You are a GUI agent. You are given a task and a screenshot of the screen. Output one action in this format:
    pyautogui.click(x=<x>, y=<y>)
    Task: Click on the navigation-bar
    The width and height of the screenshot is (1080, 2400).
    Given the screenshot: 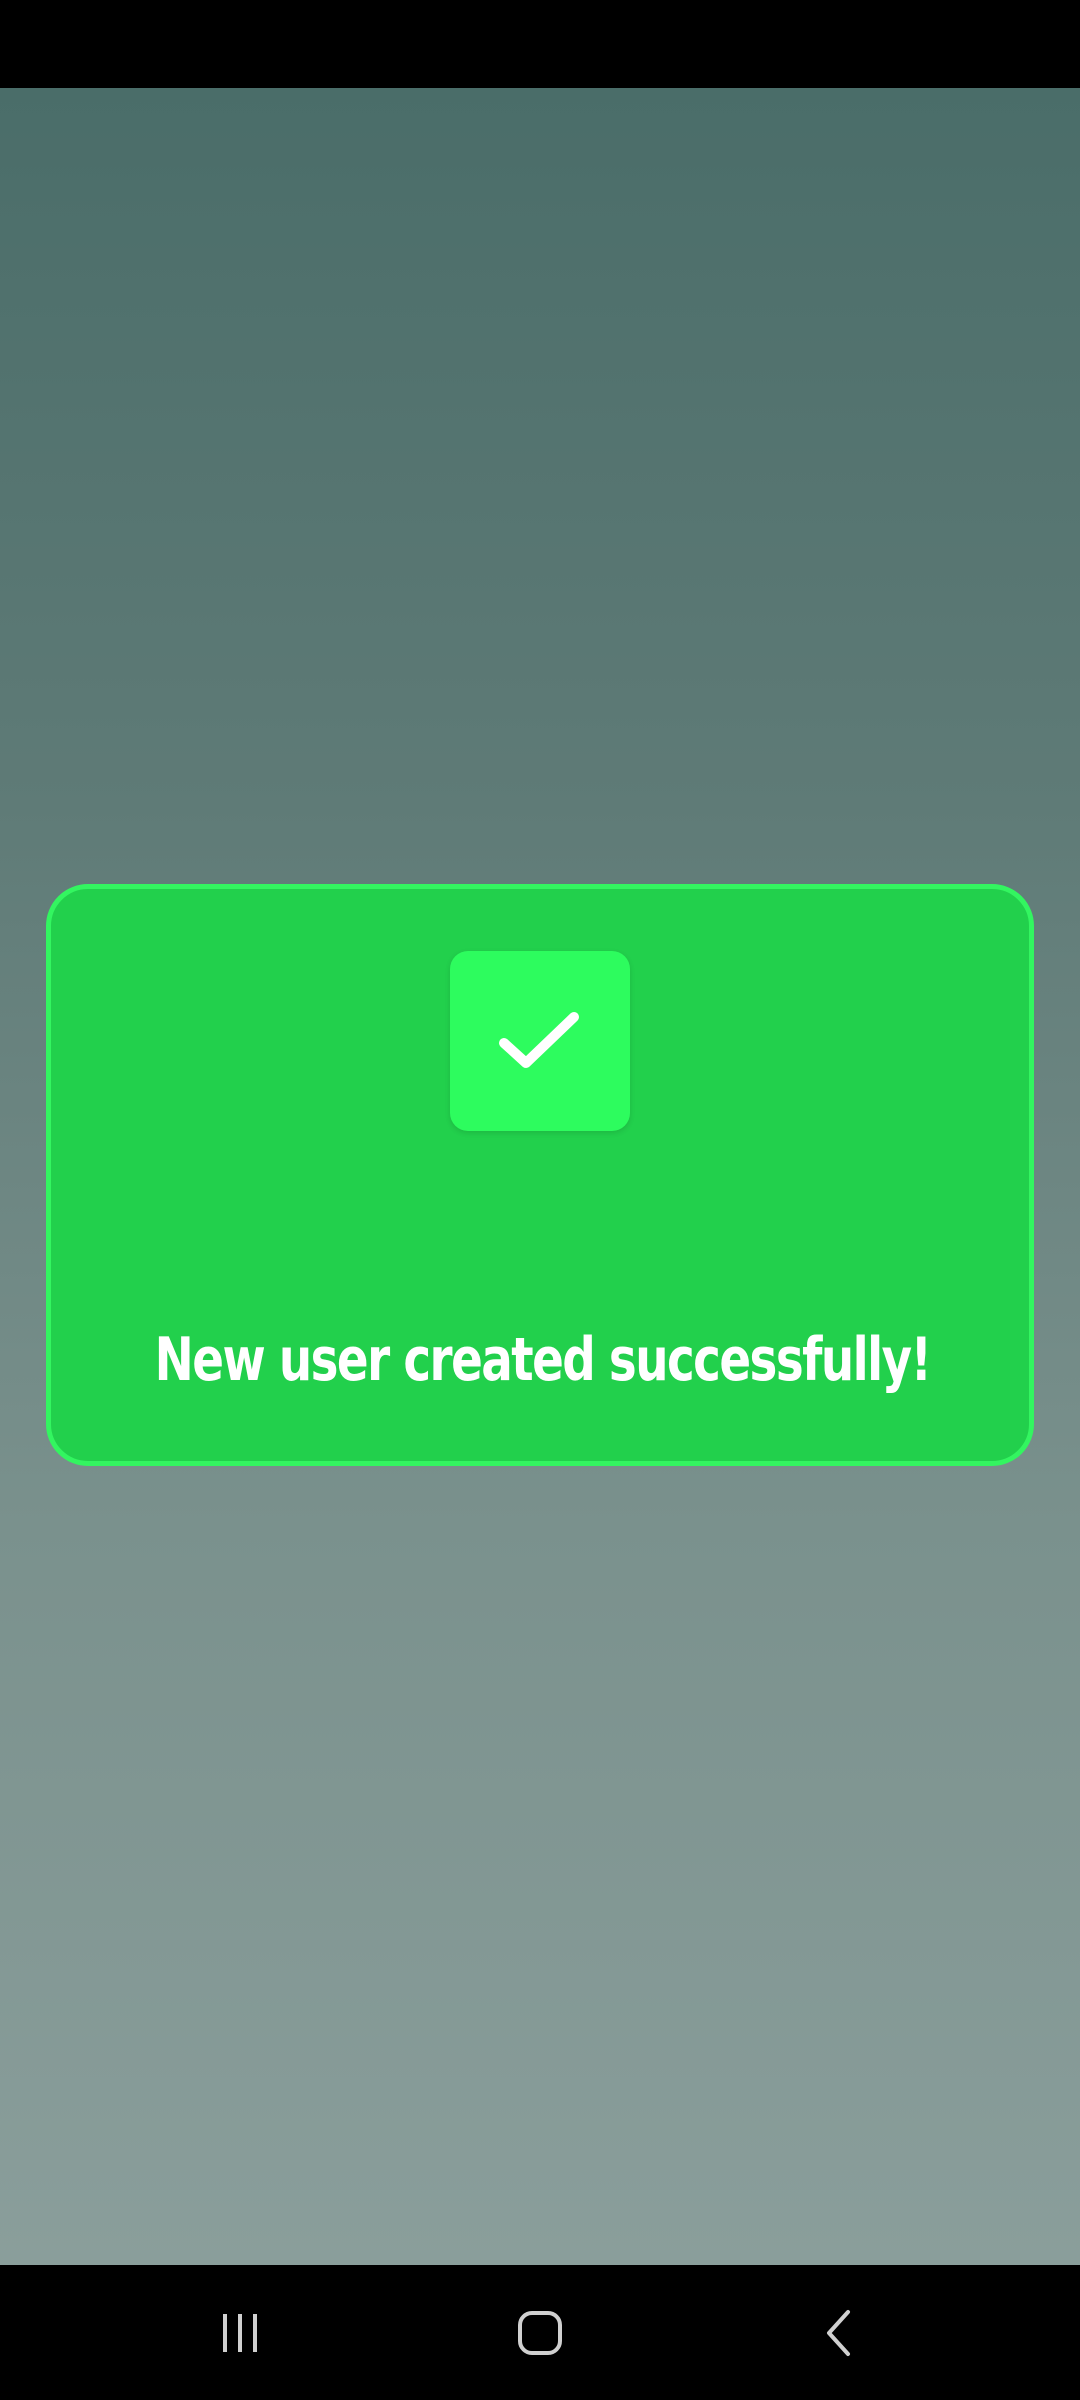 What is the action you would take?
    pyautogui.click(x=540, y=2332)
    